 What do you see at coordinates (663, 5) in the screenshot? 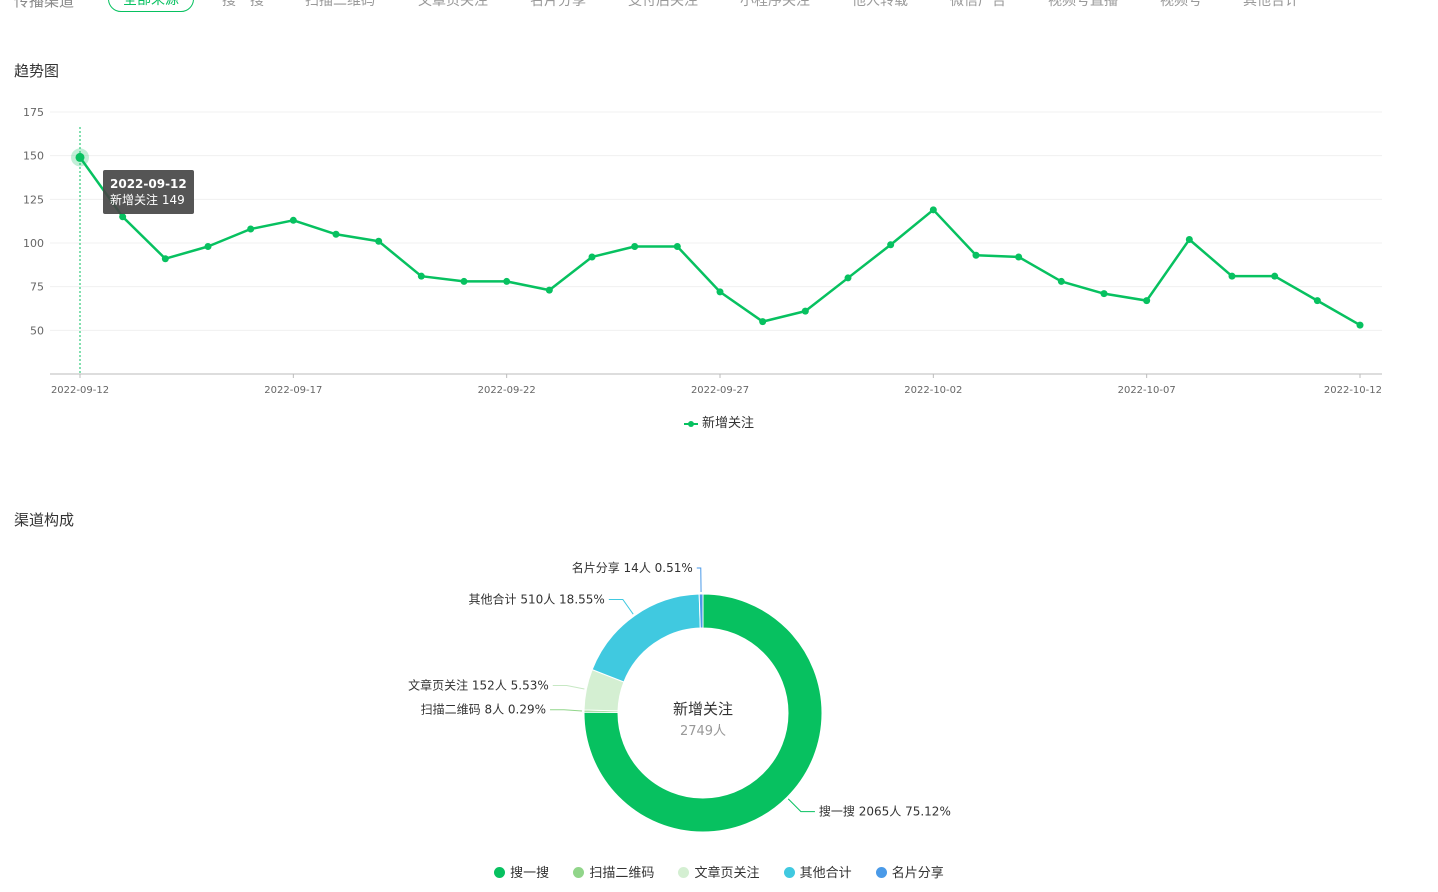
I see `tab-payment: 支付后关注` at bounding box center [663, 5].